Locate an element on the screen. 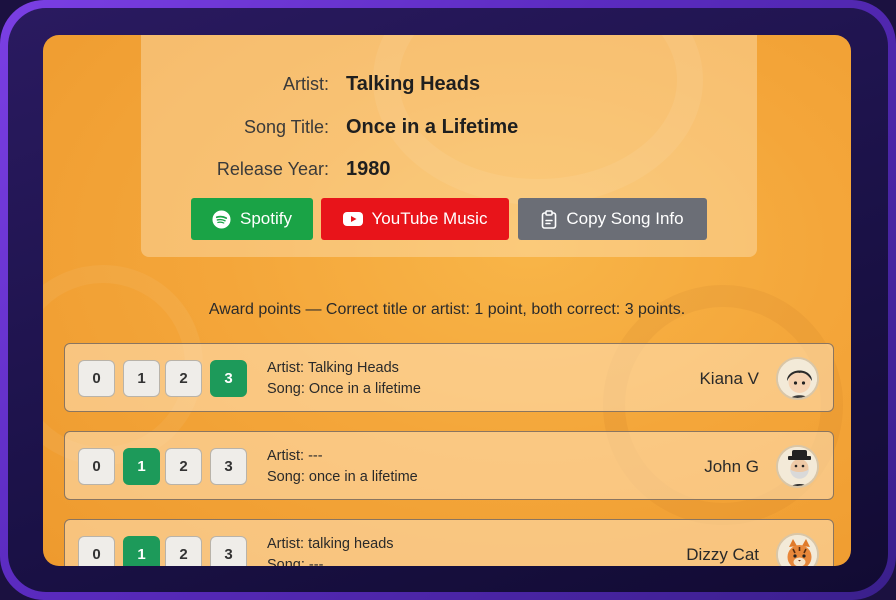  artist-row: Artist: Talking Heads is located at coordinates (449, 84).